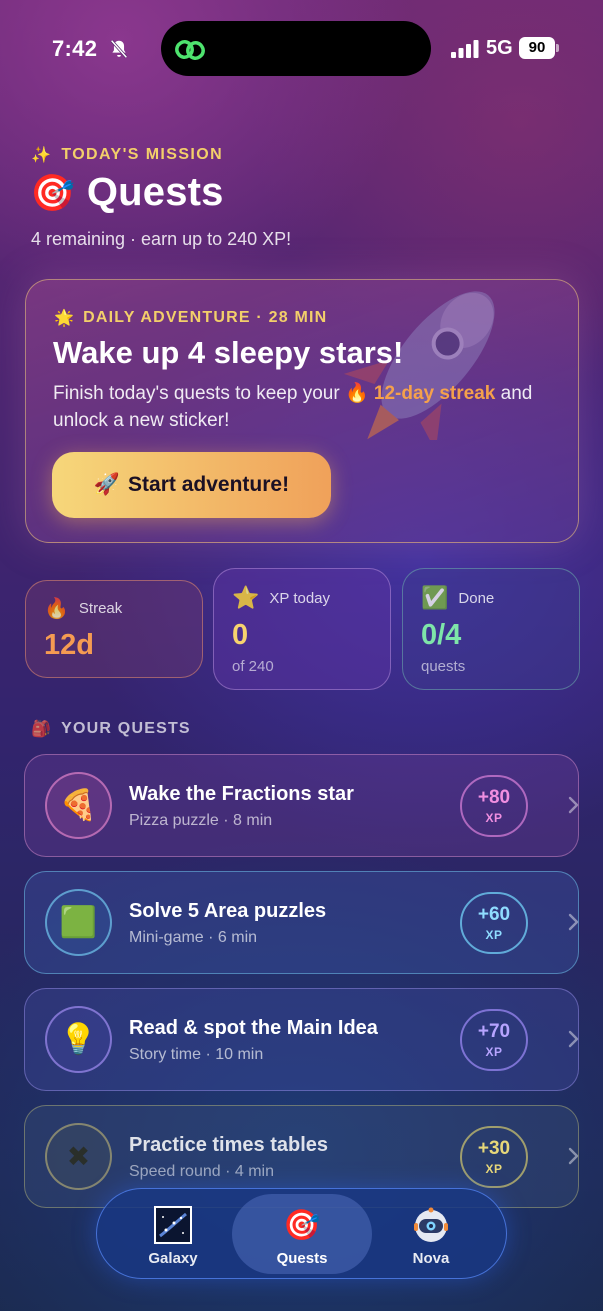 The height and width of the screenshot is (1311, 603). What do you see at coordinates (173, 1258) in the screenshot?
I see `tab-label: Galaxy` at bounding box center [173, 1258].